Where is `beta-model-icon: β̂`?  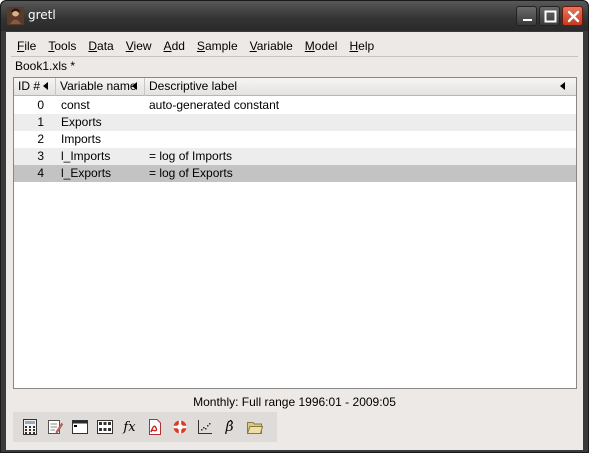
beta-model-icon: β̂ is located at coordinates (229, 427).